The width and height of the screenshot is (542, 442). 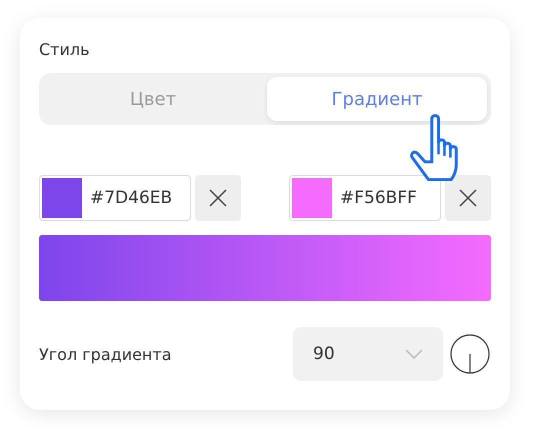 What do you see at coordinates (365, 198) in the screenshot?
I see `color-field: #F56BFF` at bounding box center [365, 198].